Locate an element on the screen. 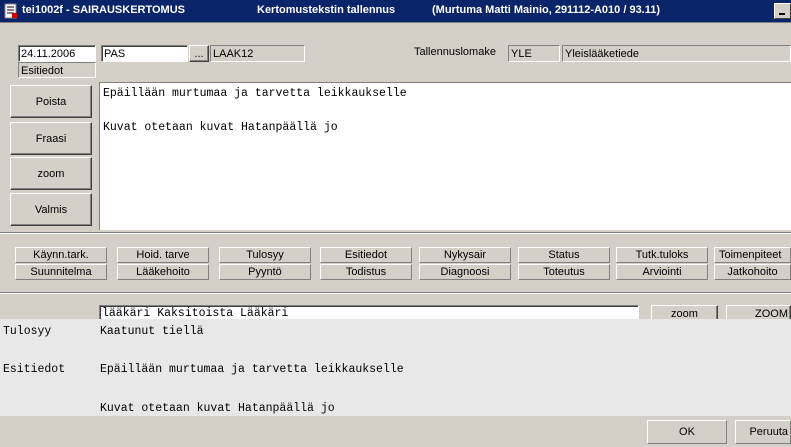 Image resolution: width=791 pixels, height=447 pixels. heading-jatkohoito: Jatkohoito is located at coordinates (752, 272).